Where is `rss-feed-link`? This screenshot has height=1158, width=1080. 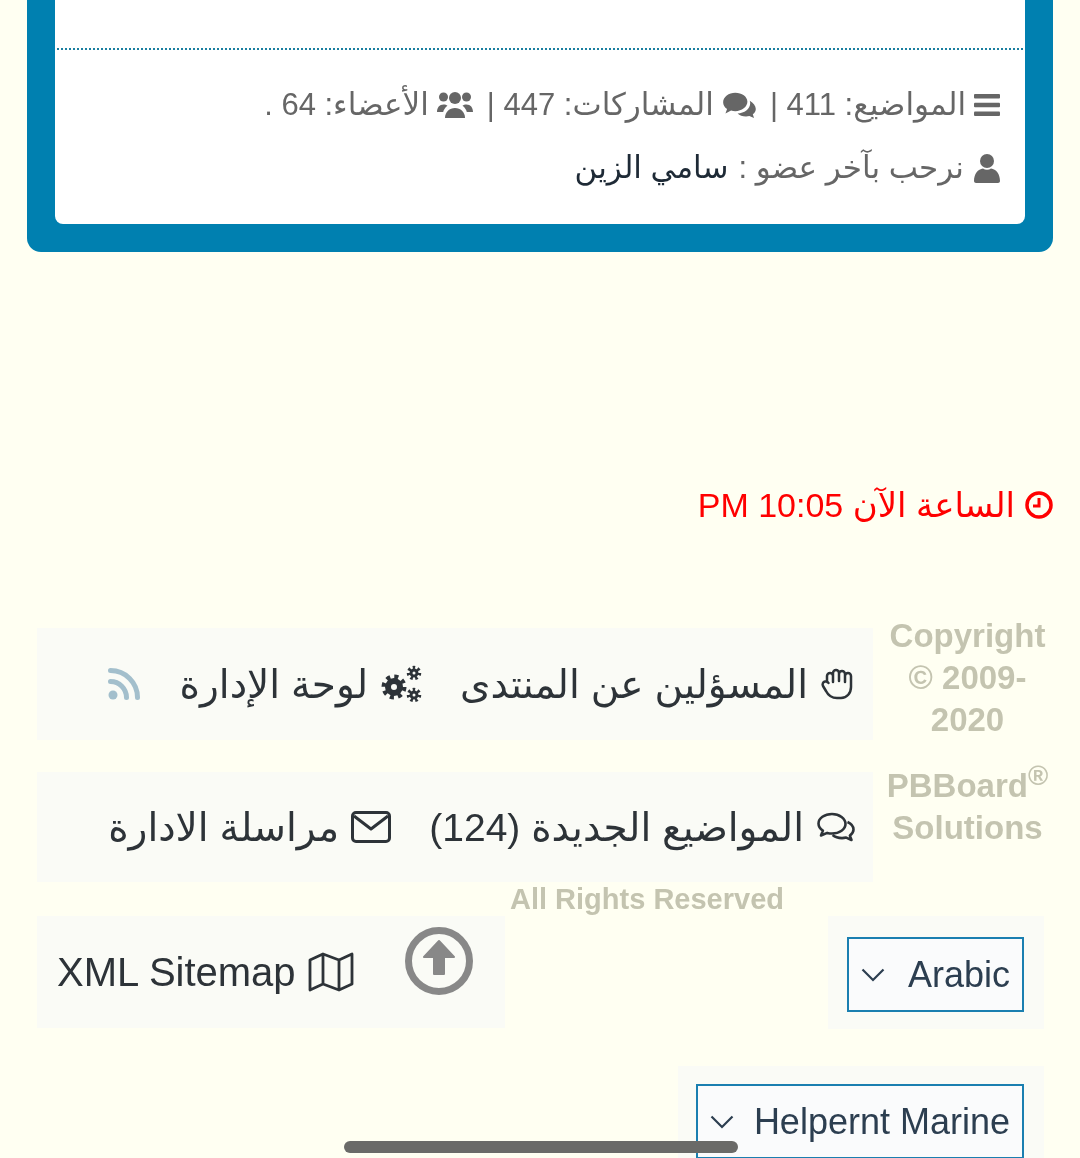 rss-feed-link is located at coordinates (124, 684).